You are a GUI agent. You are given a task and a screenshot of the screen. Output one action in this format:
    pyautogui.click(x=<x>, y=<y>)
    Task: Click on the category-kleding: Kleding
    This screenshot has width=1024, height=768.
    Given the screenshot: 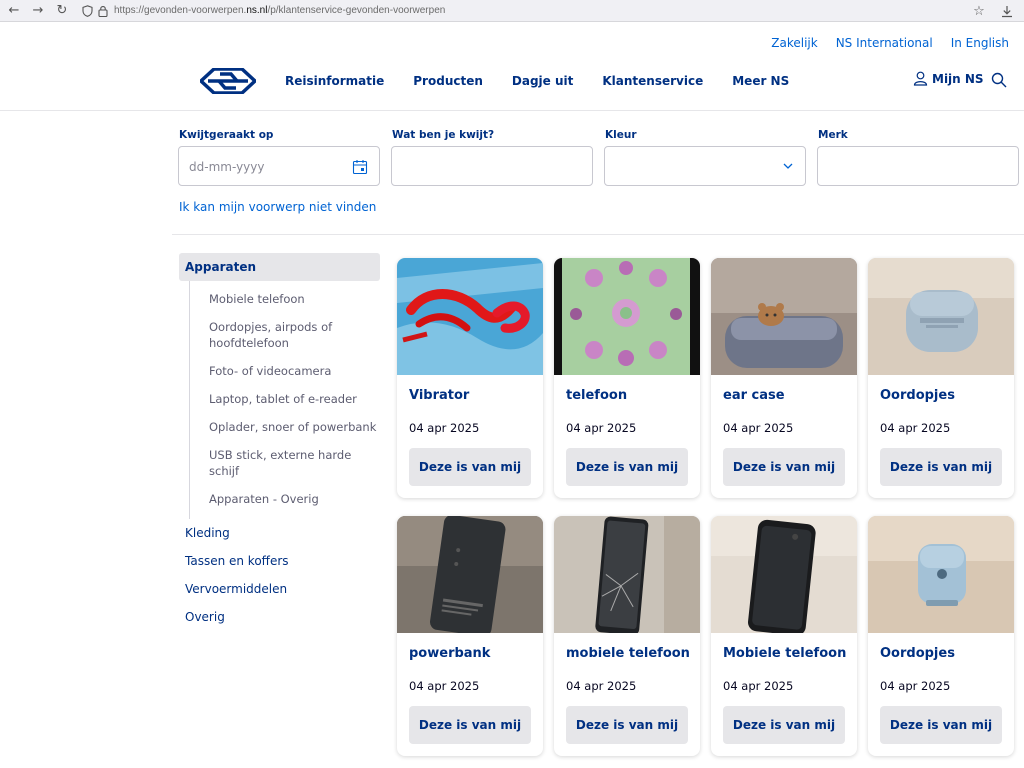 What is the action you would take?
    pyautogui.click(x=279, y=533)
    